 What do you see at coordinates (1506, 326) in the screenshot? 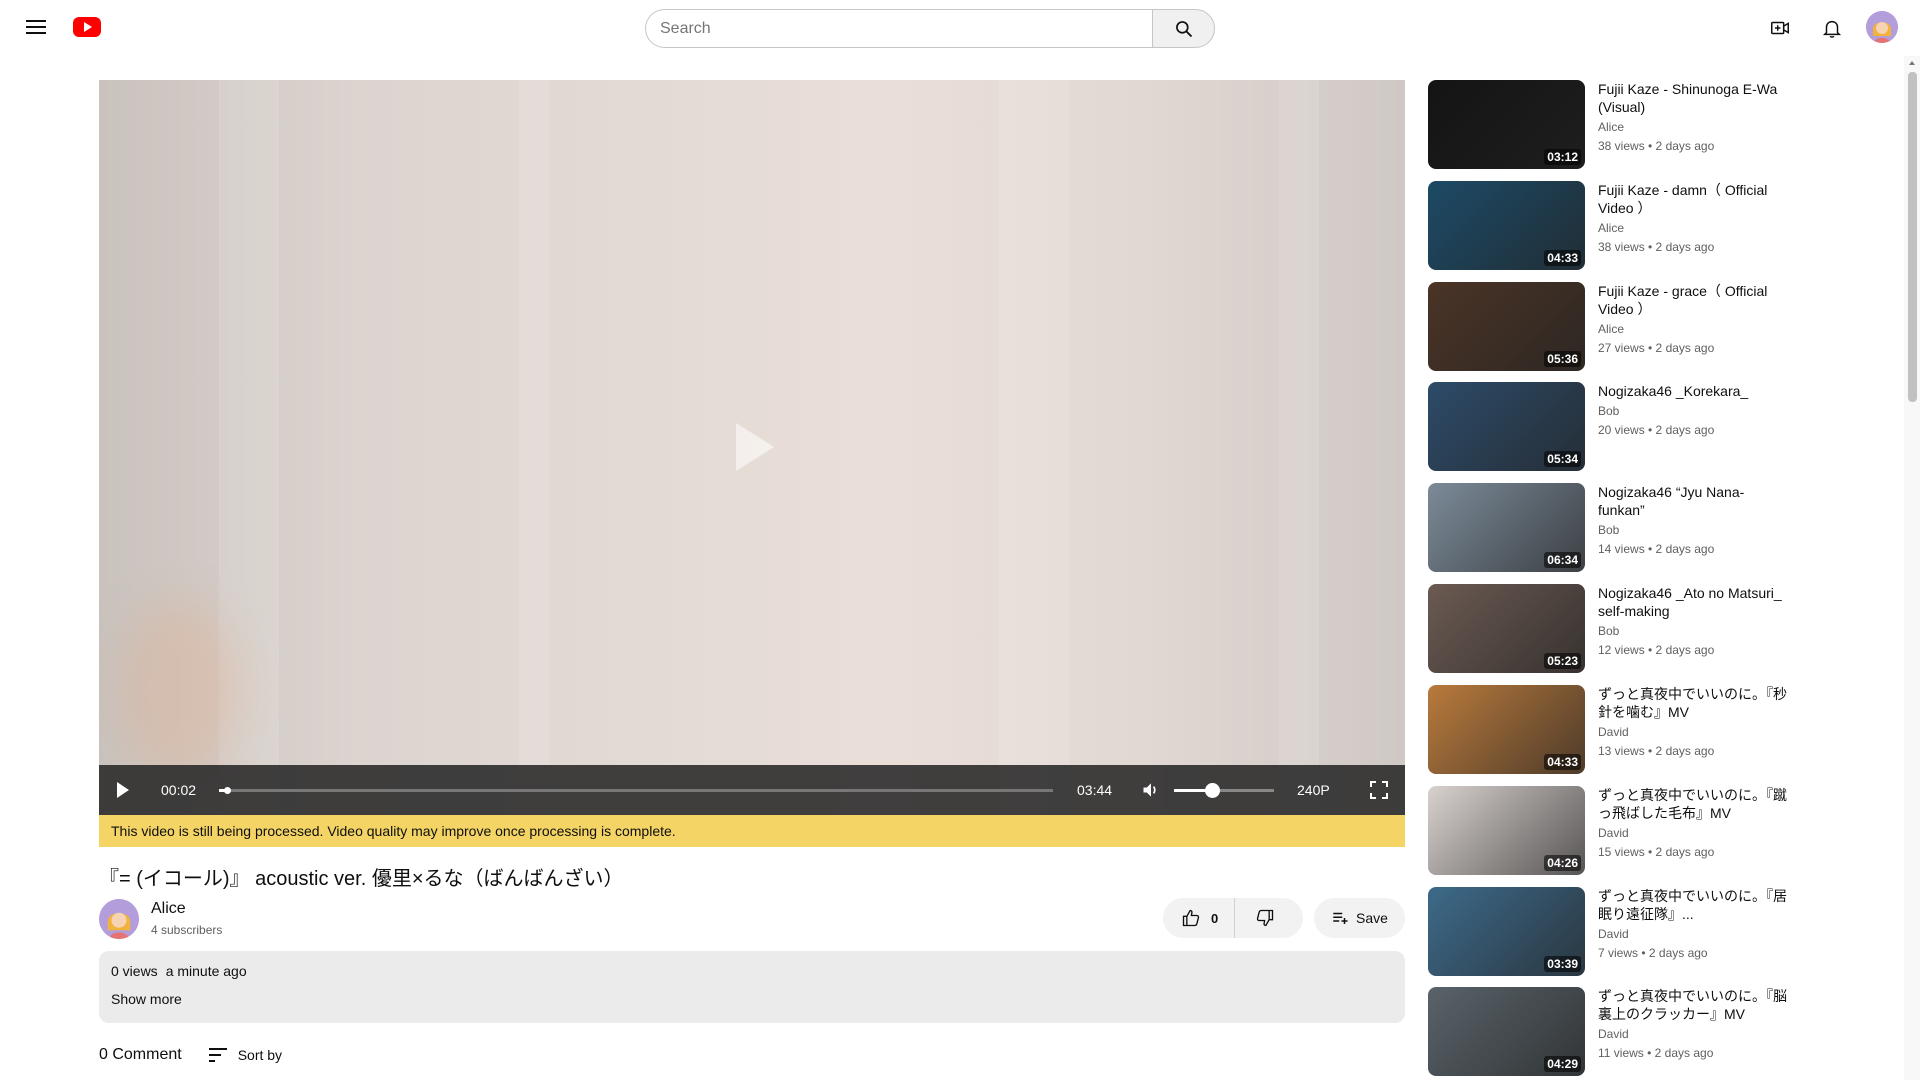
I see `video-thumbnail: 05:36` at bounding box center [1506, 326].